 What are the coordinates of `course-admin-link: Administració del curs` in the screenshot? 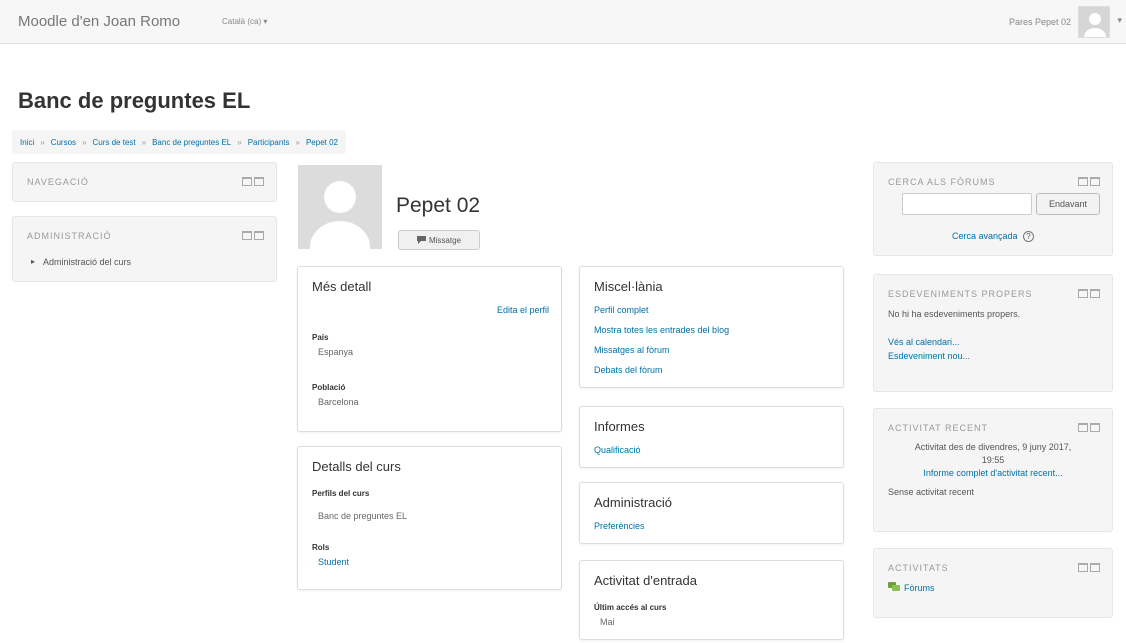 It's located at (87, 262).